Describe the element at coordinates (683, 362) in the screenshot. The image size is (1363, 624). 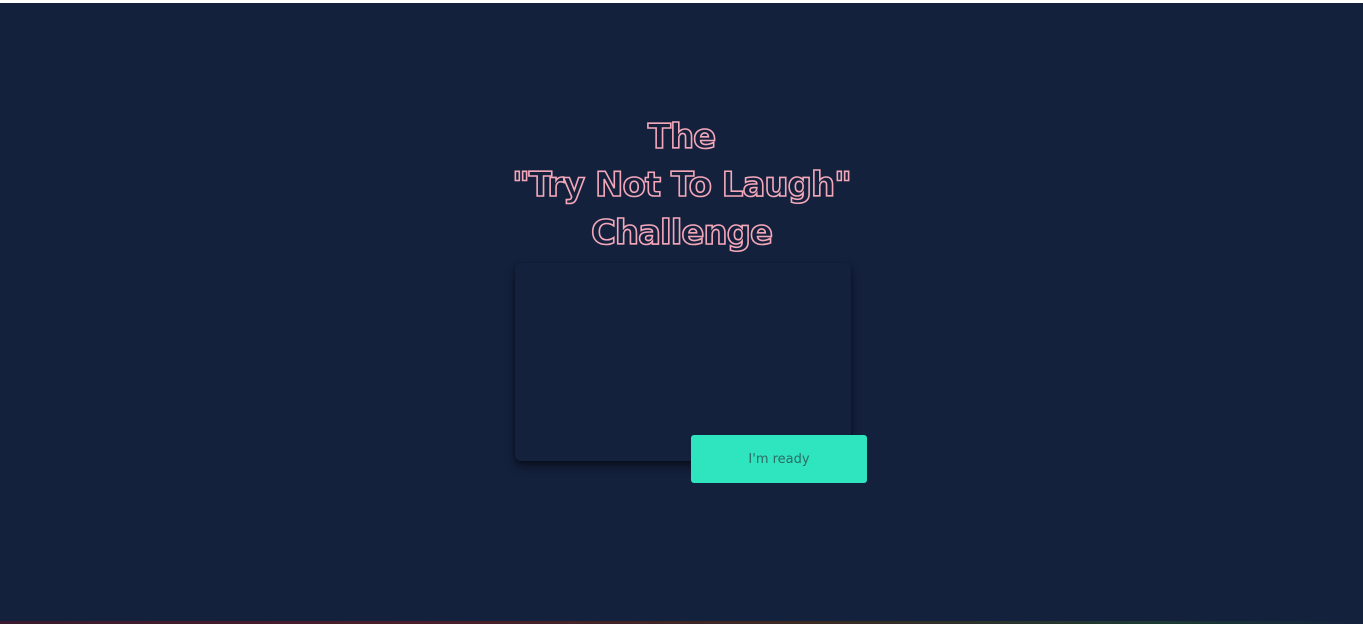
I see `content-card` at that location.